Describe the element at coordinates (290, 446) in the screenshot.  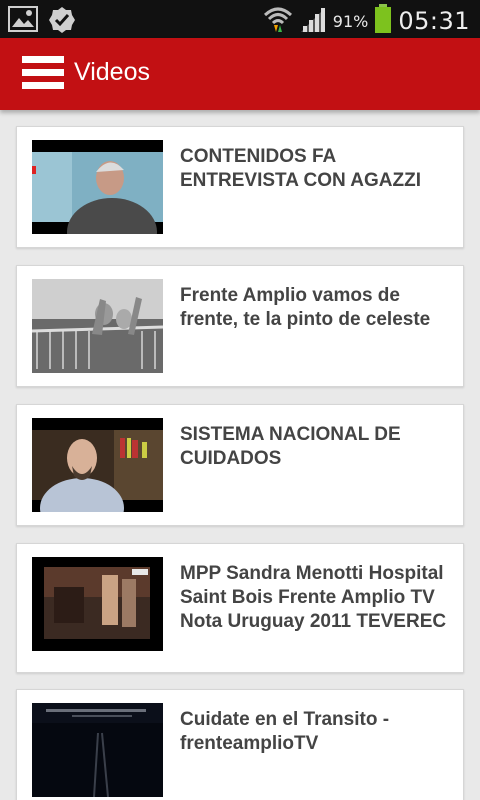
I see `video-title: SISTEMA NACIONAL DE CUIDADOS` at that location.